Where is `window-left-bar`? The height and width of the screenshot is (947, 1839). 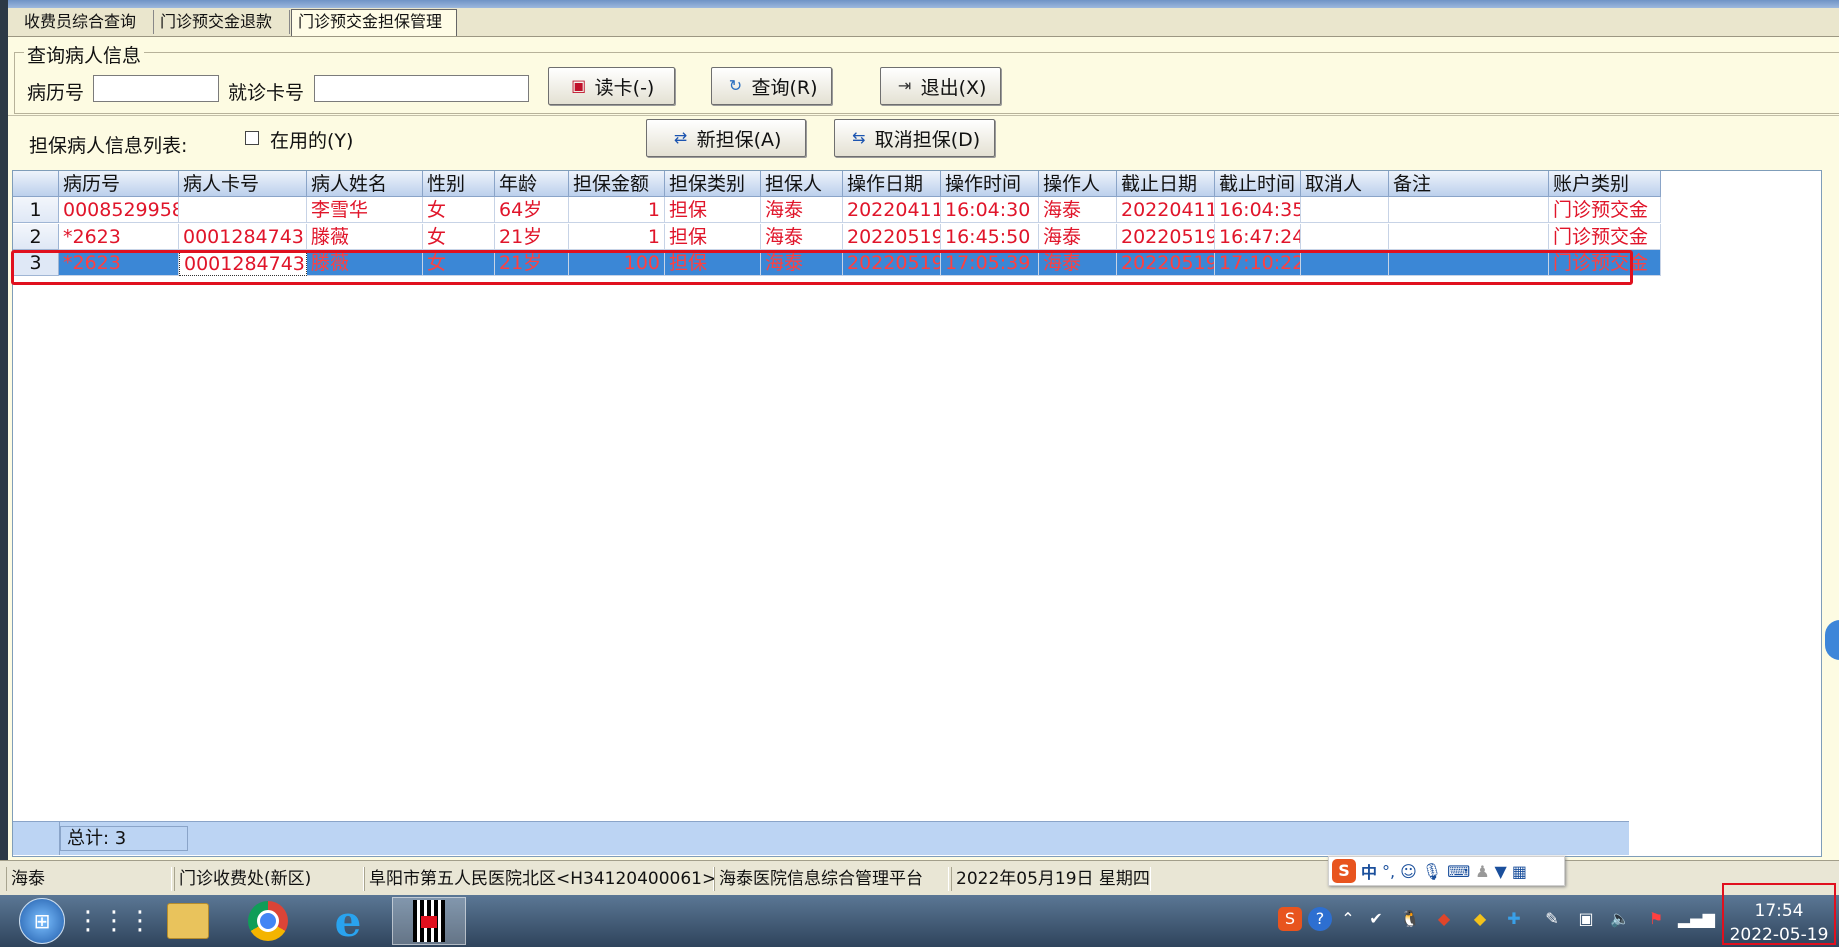 window-left-bar is located at coordinates (4, 447).